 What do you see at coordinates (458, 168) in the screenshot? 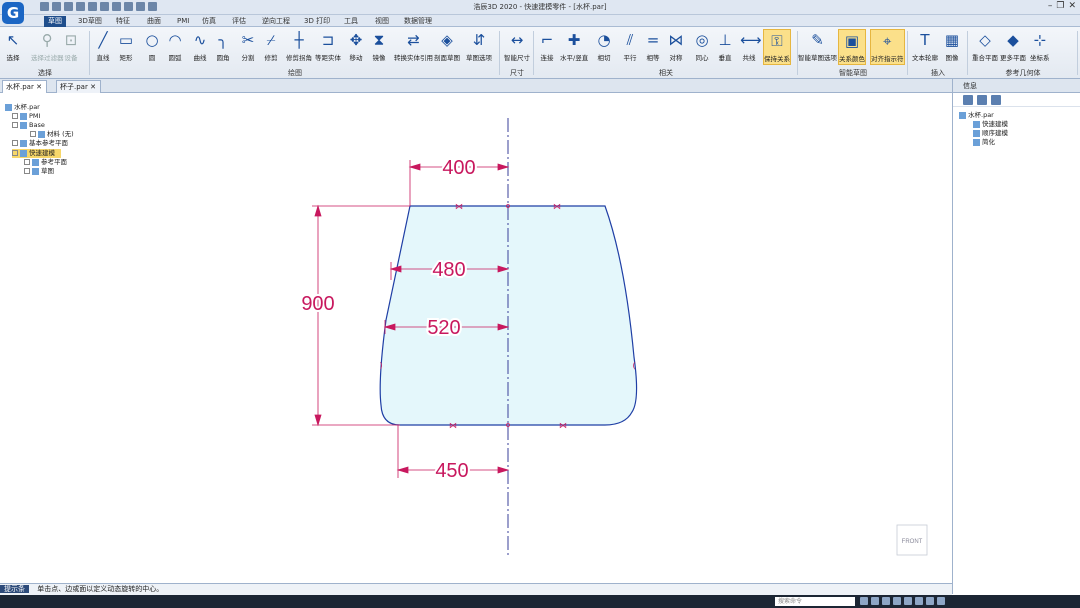
I see `dimension-label-400: 400` at bounding box center [458, 168].